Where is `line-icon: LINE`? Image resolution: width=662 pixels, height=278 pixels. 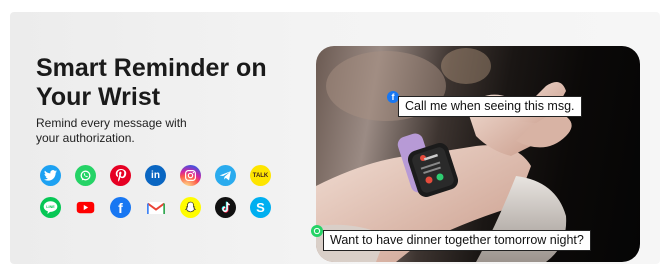
line-icon: LINE is located at coordinates (50, 207).